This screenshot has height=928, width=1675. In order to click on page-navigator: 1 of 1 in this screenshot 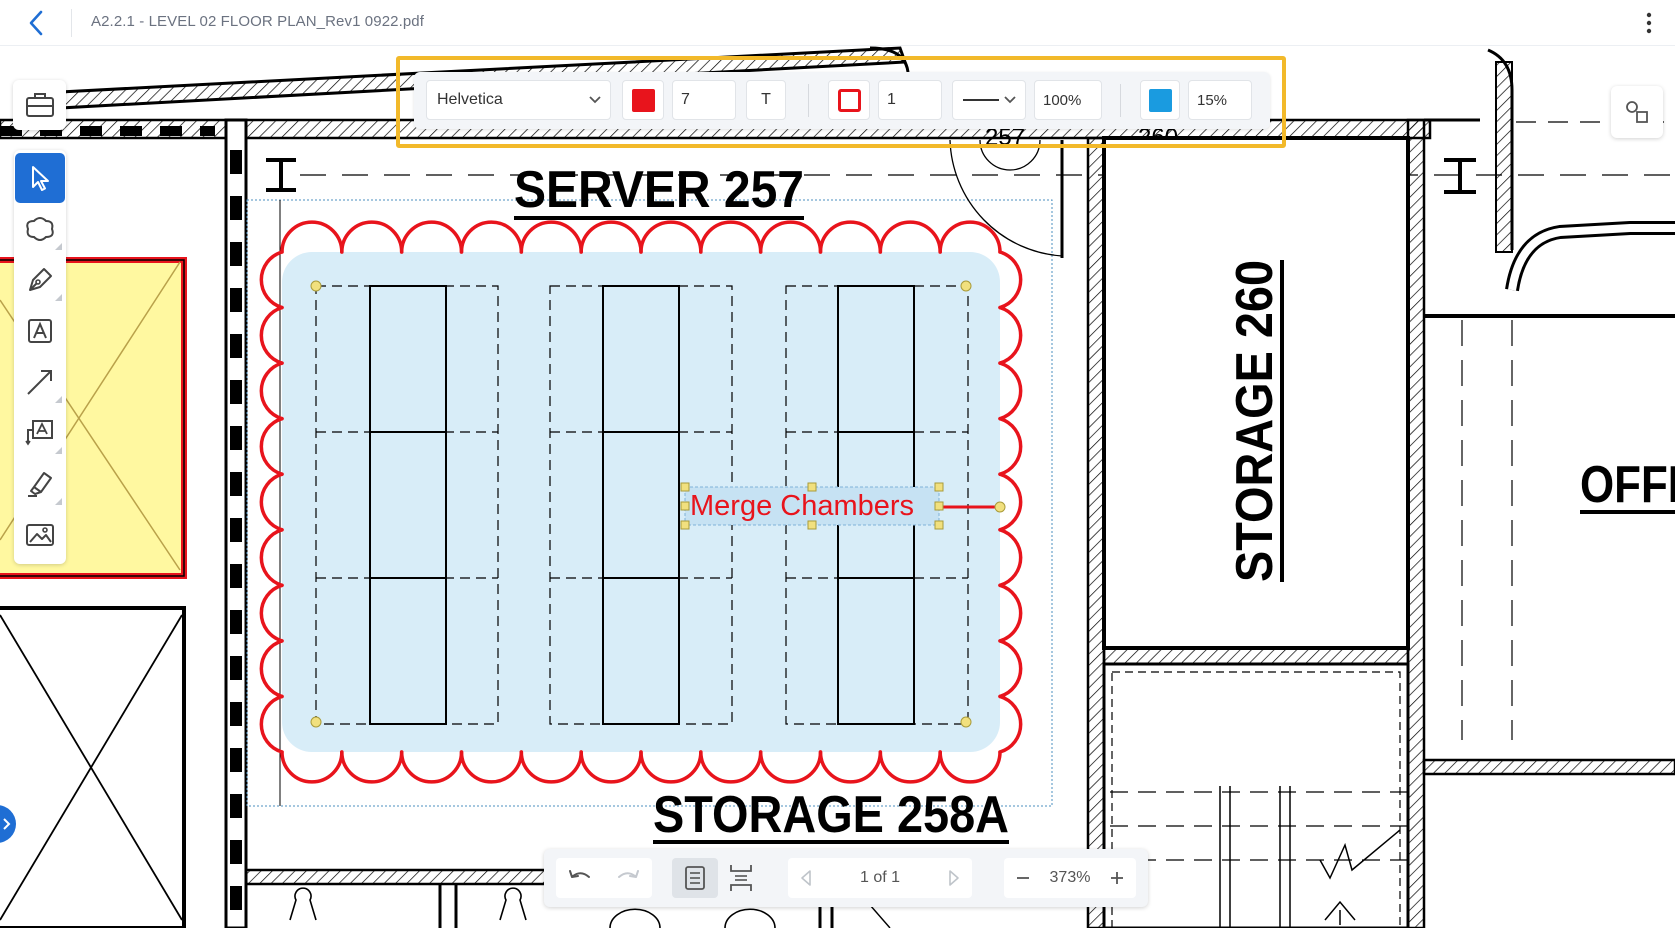, I will do `click(880, 878)`.